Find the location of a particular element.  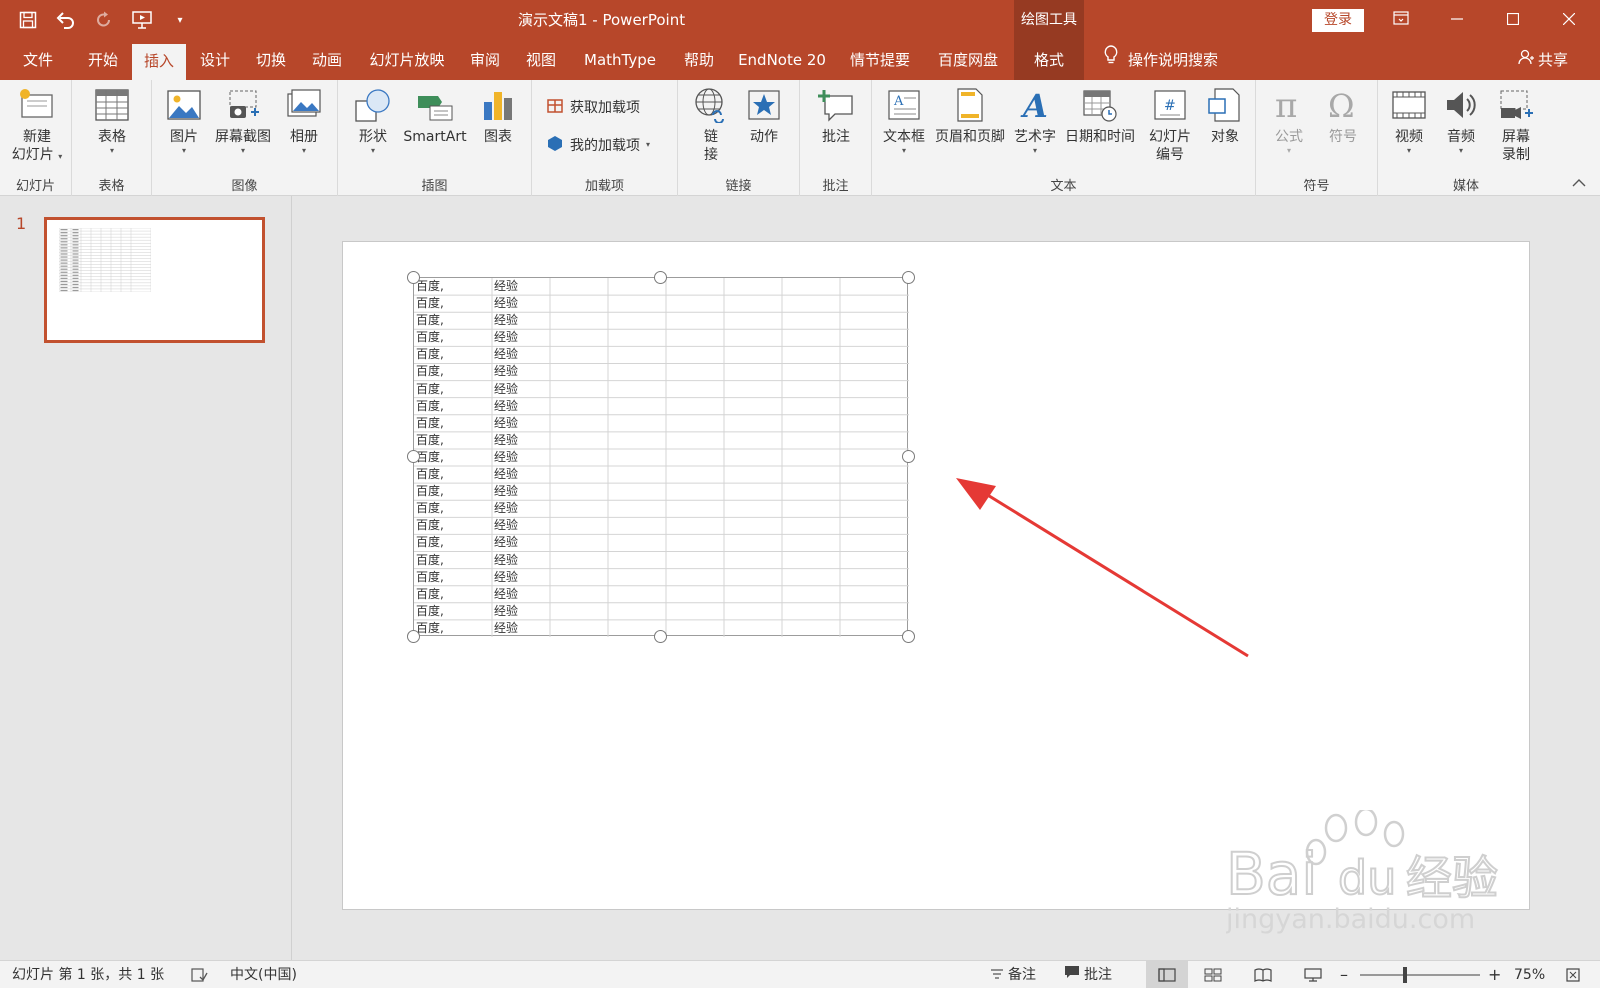

slide-thumbnail is located at coordinates (154, 280).